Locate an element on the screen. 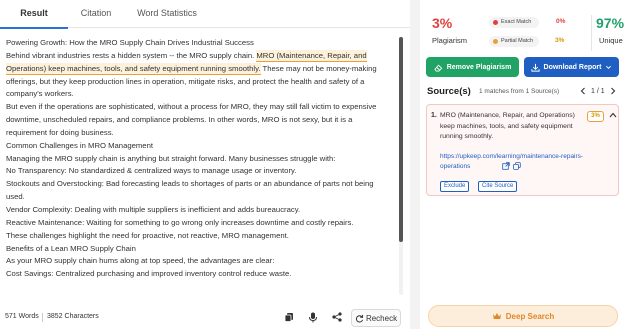 This screenshot has height=329, width=624. recheck-button: Recheck is located at coordinates (376, 318).